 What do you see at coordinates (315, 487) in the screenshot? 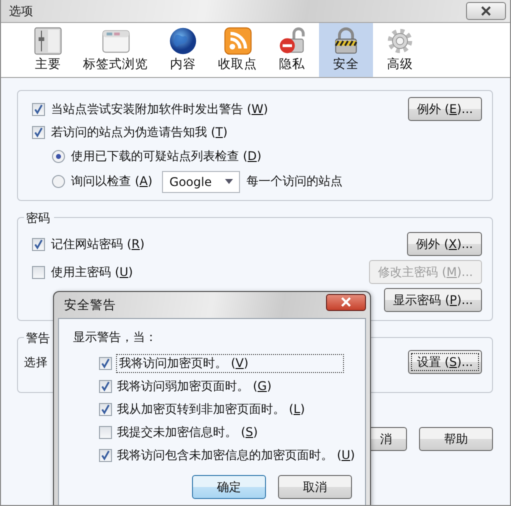
I see `dialog-button: 取消` at bounding box center [315, 487].